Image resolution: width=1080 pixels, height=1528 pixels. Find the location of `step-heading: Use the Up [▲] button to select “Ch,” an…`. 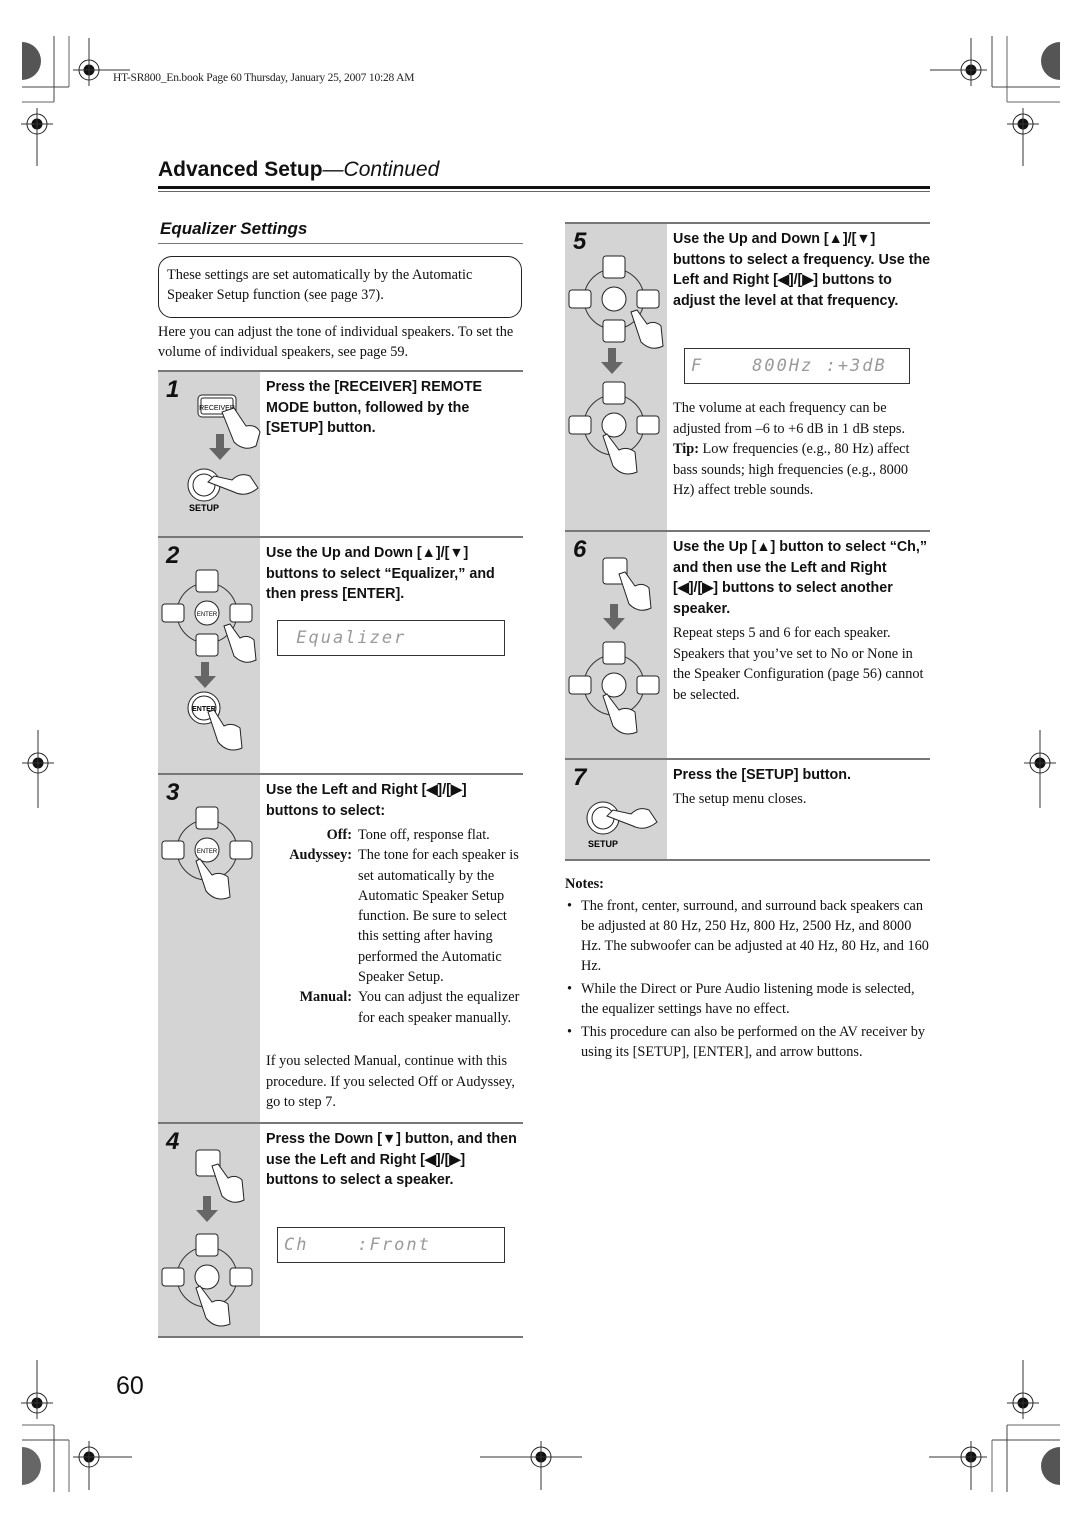

step-heading: Use the Up [▲] button to select “Ch,” an… is located at coordinates (800, 578).